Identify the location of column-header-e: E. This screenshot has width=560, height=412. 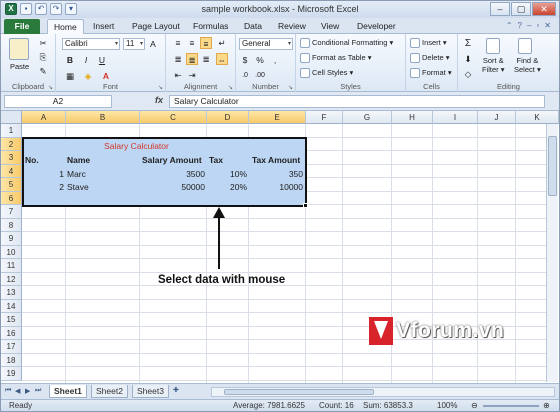
(277, 117).